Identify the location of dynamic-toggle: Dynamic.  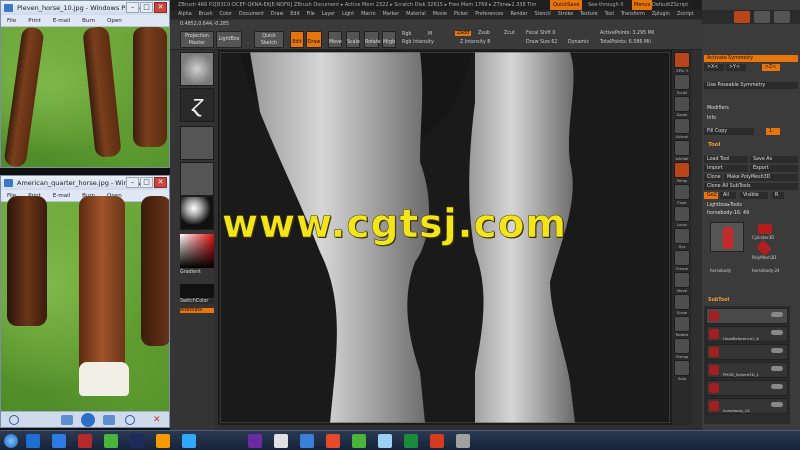
(578, 42).